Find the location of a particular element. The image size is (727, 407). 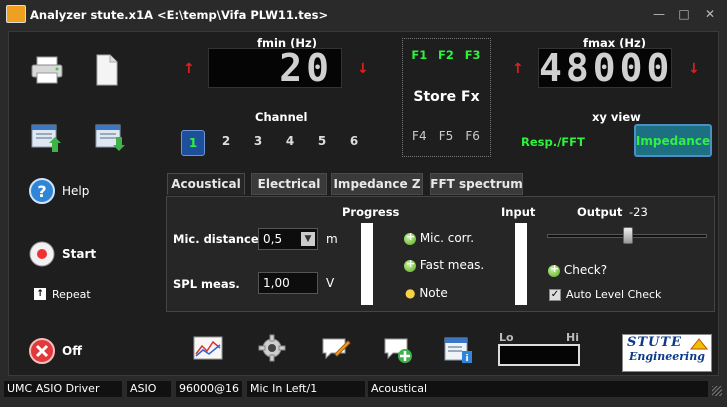

xy-view-label: xy view is located at coordinates (616, 117).